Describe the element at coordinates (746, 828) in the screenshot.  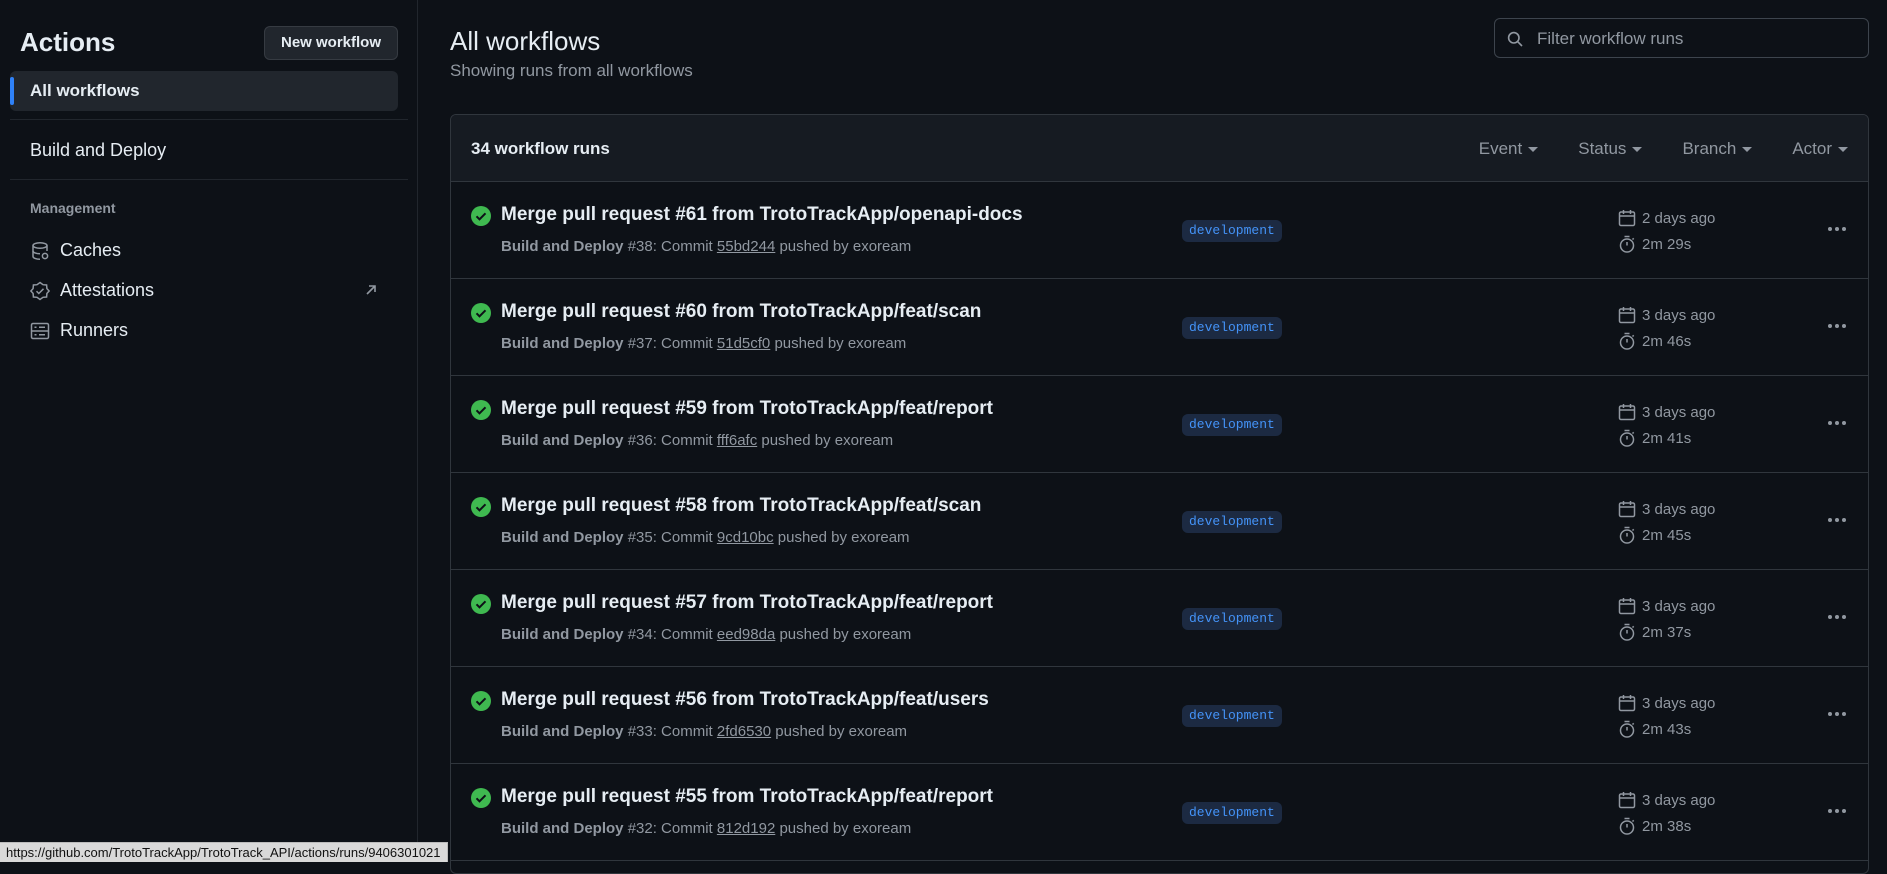
I see `commit-sha-link: 812d192` at that location.